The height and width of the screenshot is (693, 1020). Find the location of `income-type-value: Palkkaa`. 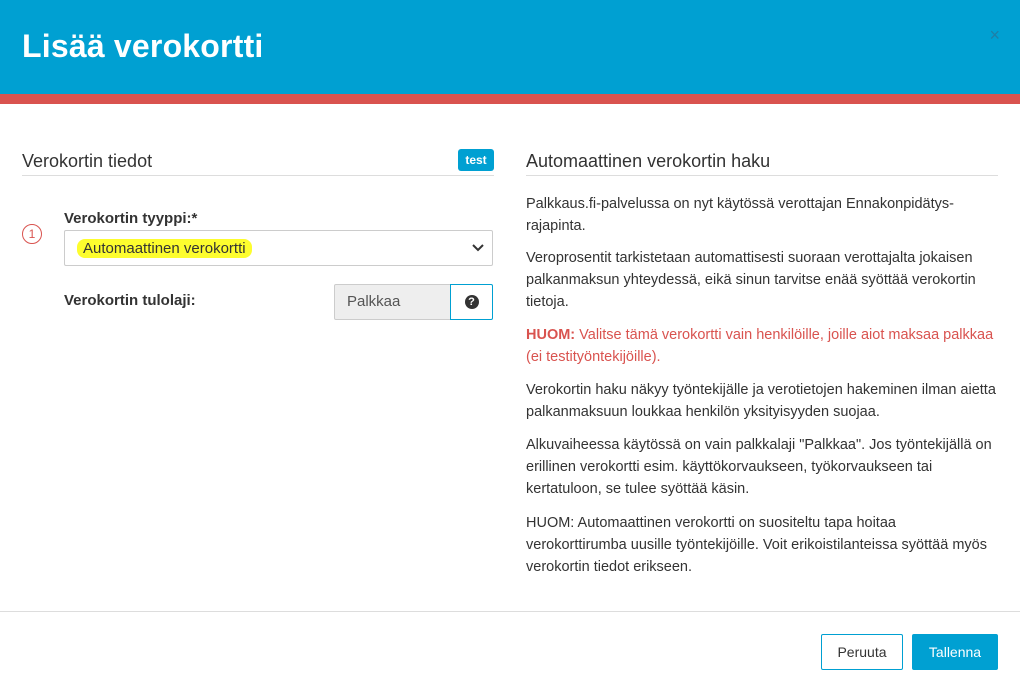

income-type-value: Palkkaa is located at coordinates (374, 301).